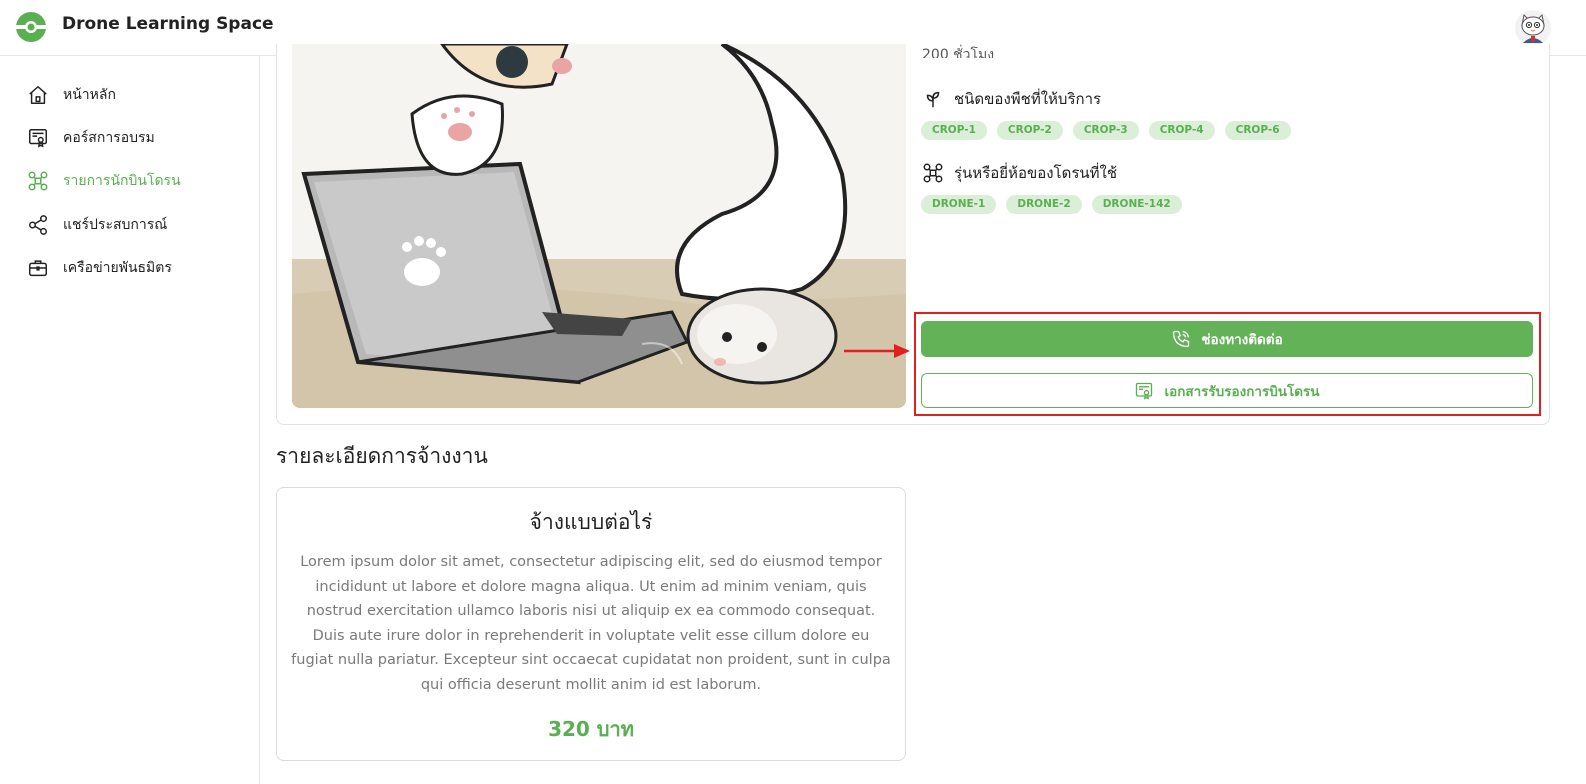  Describe the element at coordinates (1181, 339) in the screenshot. I see `phone-icon` at that location.